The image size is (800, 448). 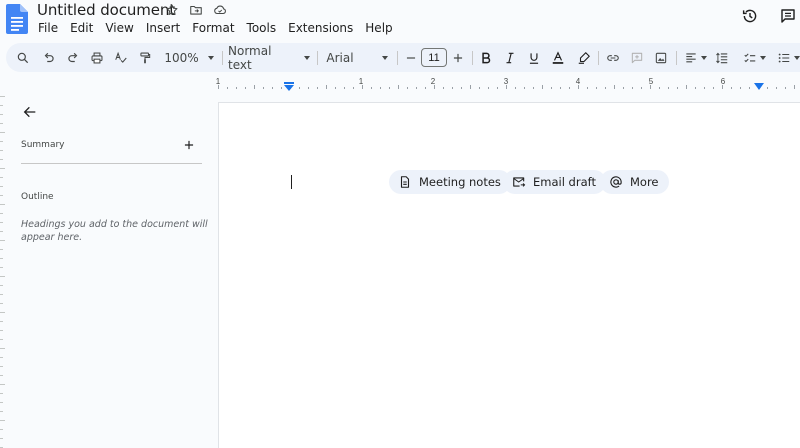 I want to click on font-family-select: Arial, so click(x=357, y=57).